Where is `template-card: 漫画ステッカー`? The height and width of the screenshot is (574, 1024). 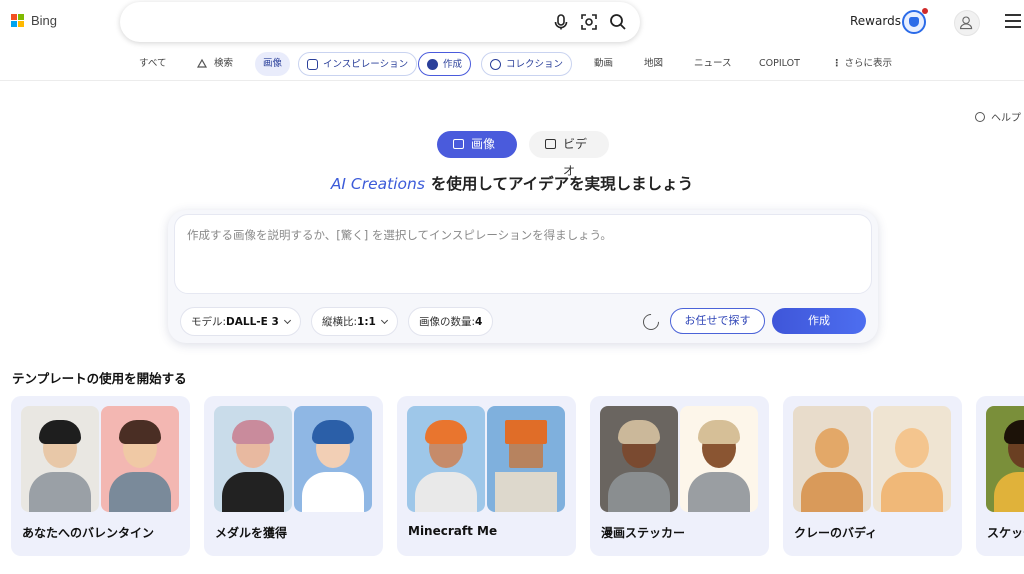
template-card: 漫画ステッカー is located at coordinates (679, 476).